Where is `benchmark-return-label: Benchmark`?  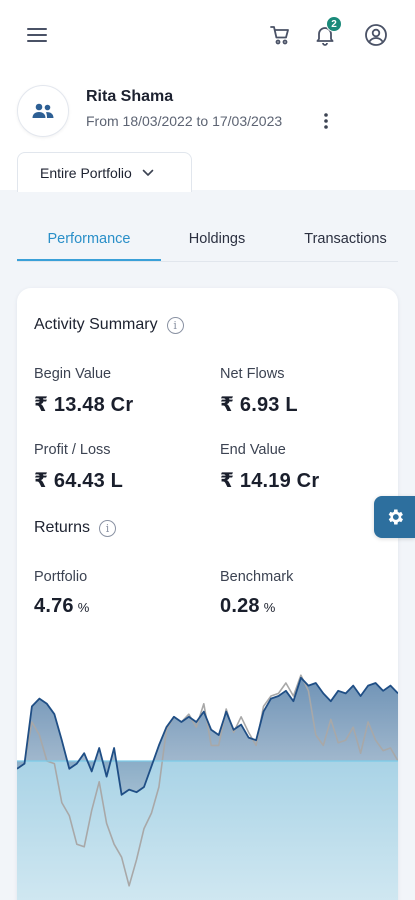 benchmark-return-label: Benchmark is located at coordinates (257, 577).